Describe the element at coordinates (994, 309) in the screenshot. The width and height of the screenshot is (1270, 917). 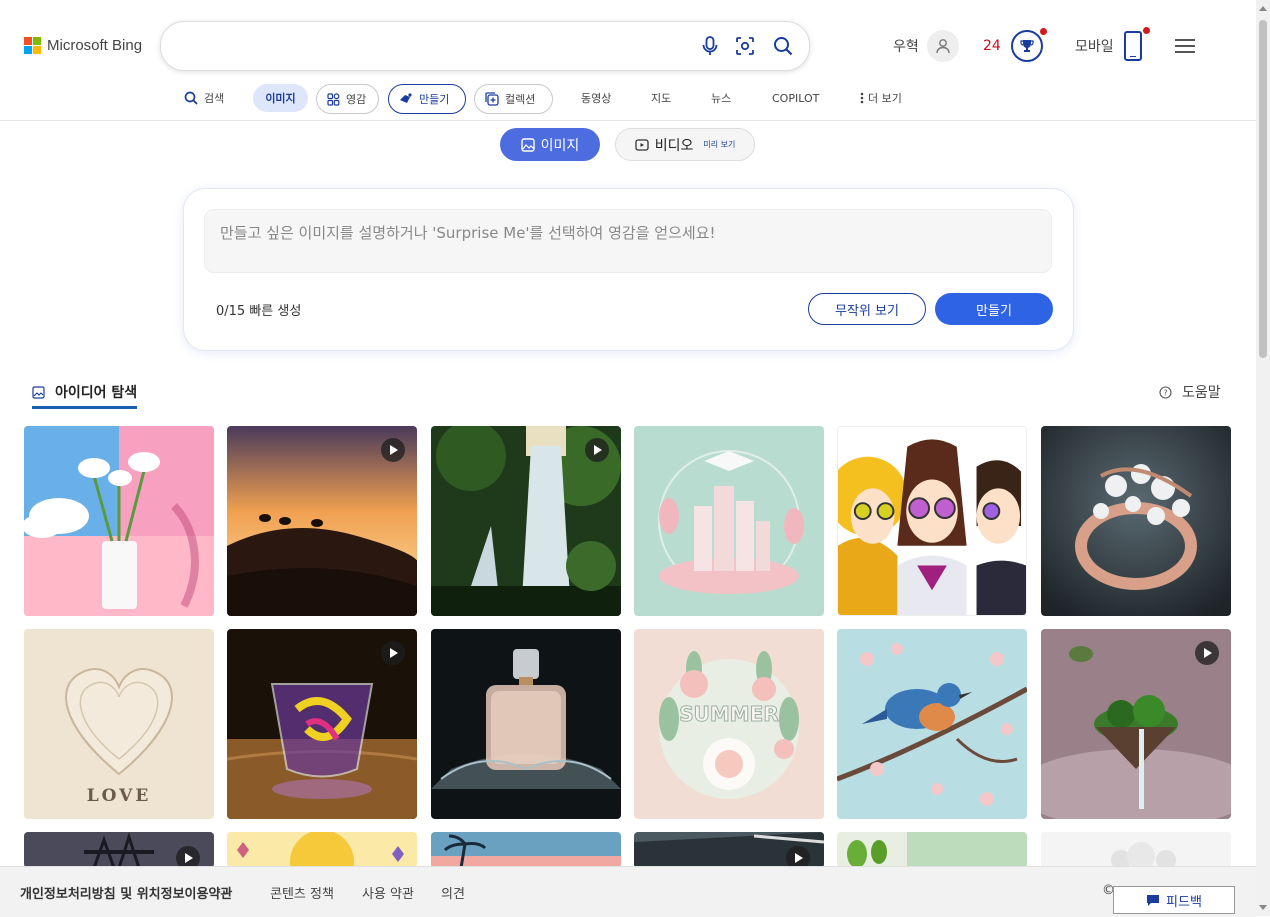
I see `create-button: 만들기` at that location.